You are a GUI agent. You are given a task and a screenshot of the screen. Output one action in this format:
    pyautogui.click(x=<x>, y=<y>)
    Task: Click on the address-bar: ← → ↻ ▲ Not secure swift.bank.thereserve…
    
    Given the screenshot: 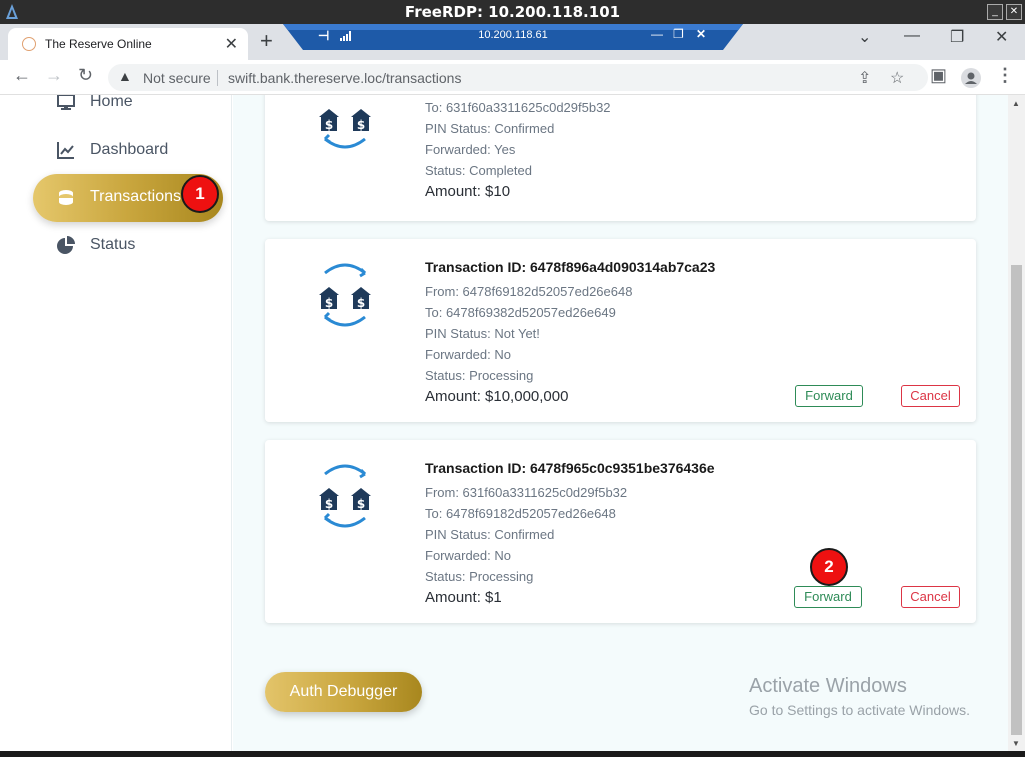 What is the action you would take?
    pyautogui.click(x=512, y=77)
    